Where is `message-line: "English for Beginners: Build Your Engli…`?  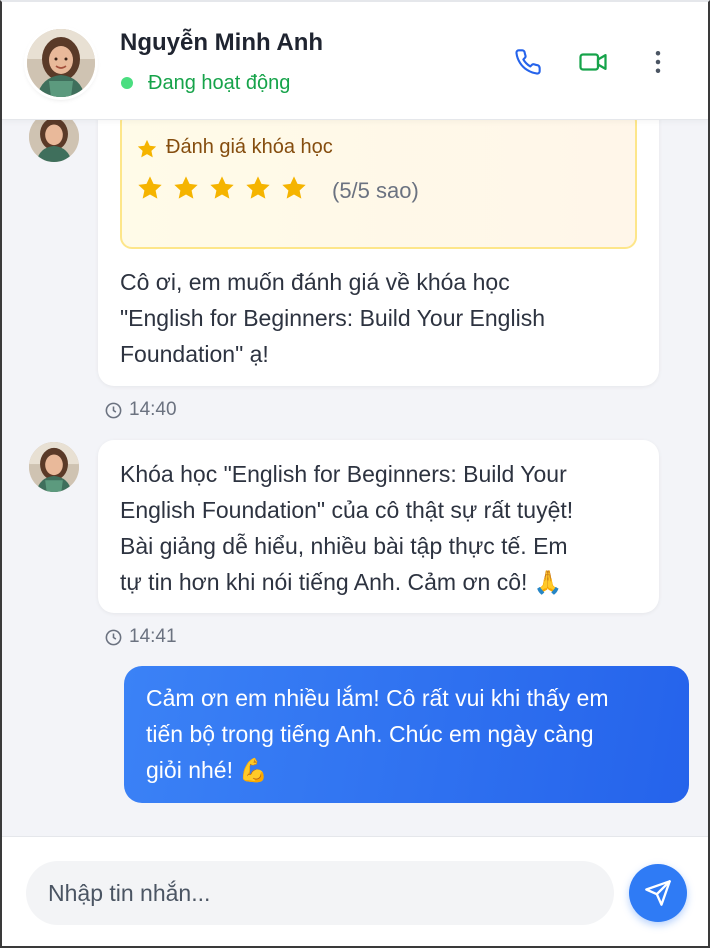
message-line: "English for Beginners: Build Your Engli… is located at coordinates (332, 318).